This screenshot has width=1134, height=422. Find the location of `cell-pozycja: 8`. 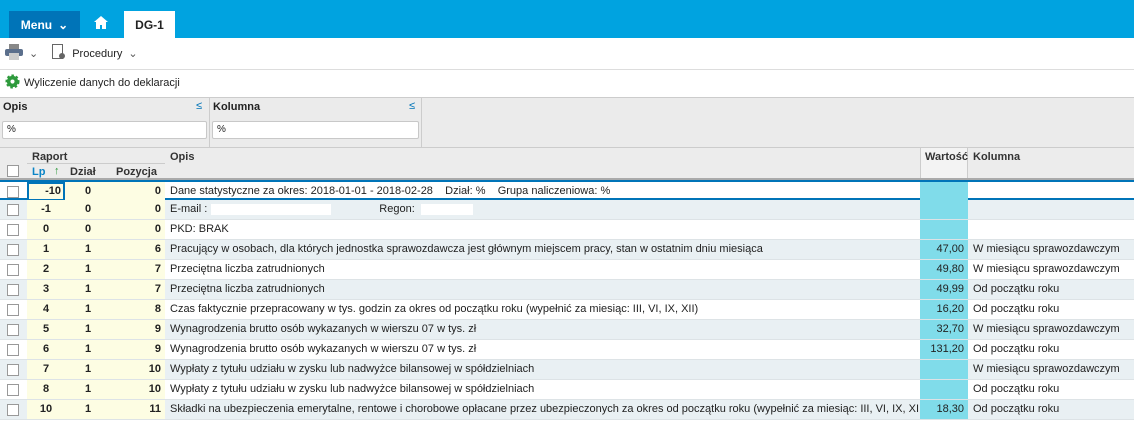

cell-pozycja: 8 is located at coordinates (138, 309).